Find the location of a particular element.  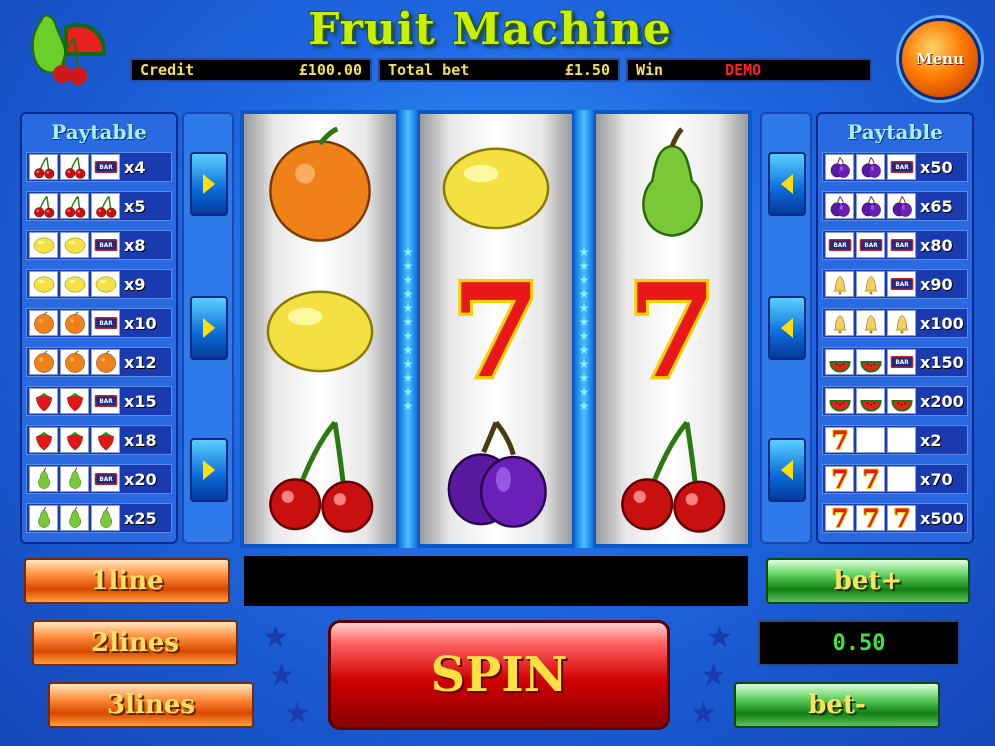

bet-value-display: 0.50 is located at coordinates (859, 643).